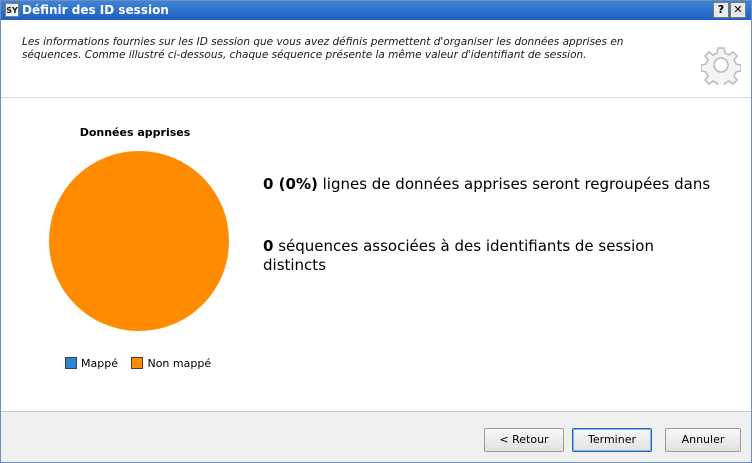 Image resolution: width=752 pixels, height=463 pixels. What do you see at coordinates (703, 440) in the screenshot?
I see `cancel-button: Annuler` at bounding box center [703, 440].